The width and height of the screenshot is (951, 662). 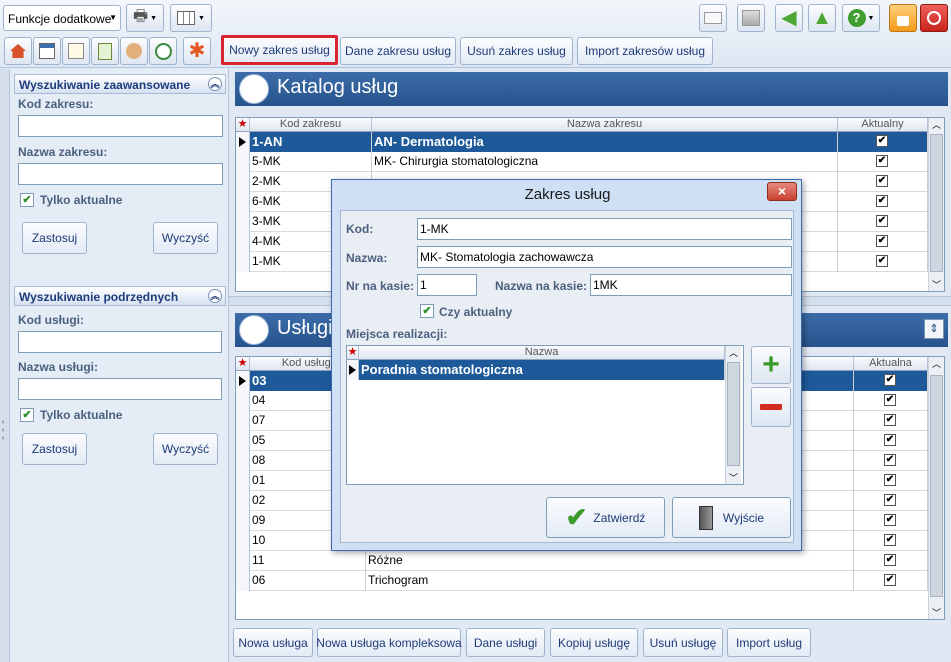 What do you see at coordinates (398, 51) in the screenshot?
I see `tab-dane-zakresu: Dane zakresu usług` at bounding box center [398, 51].